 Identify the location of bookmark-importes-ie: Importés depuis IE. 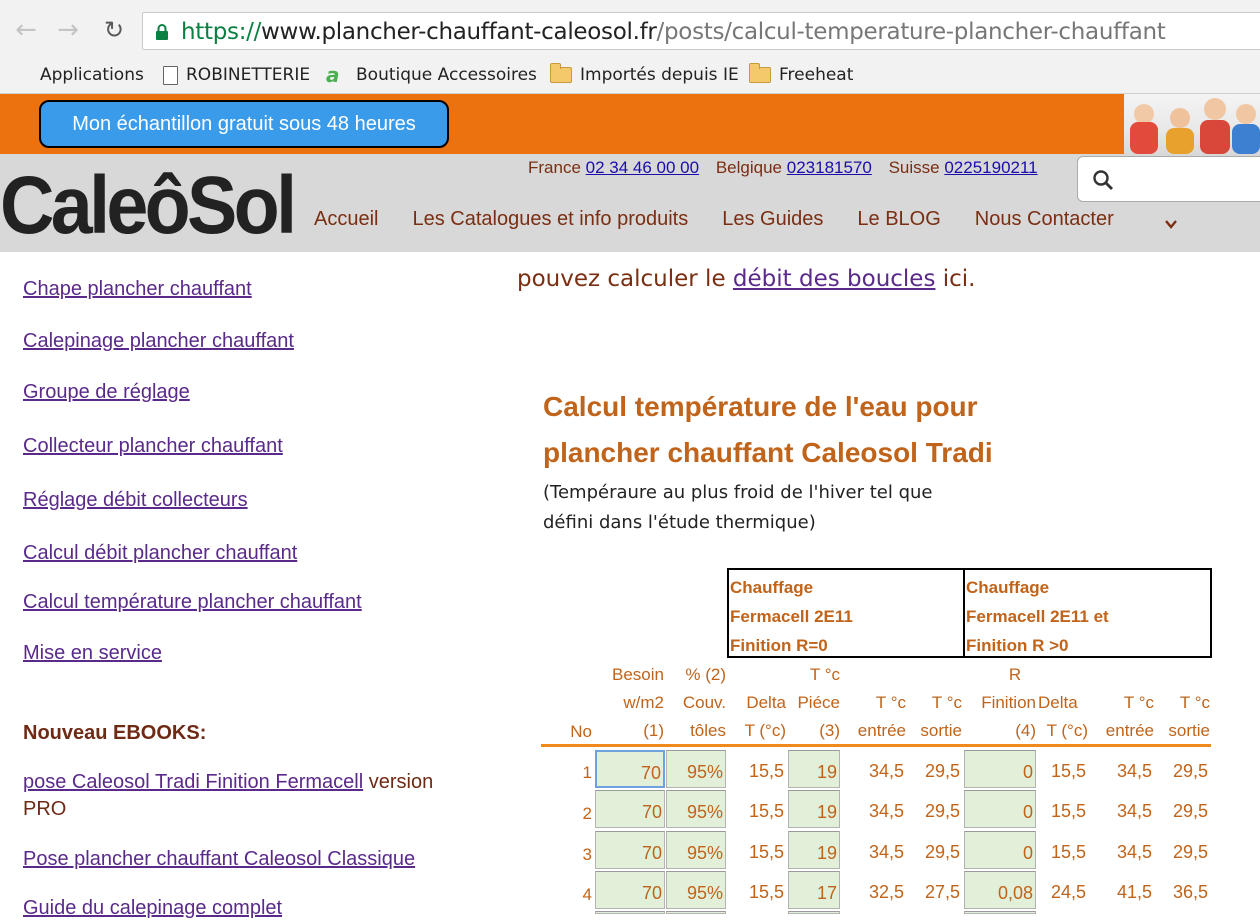
(644, 75).